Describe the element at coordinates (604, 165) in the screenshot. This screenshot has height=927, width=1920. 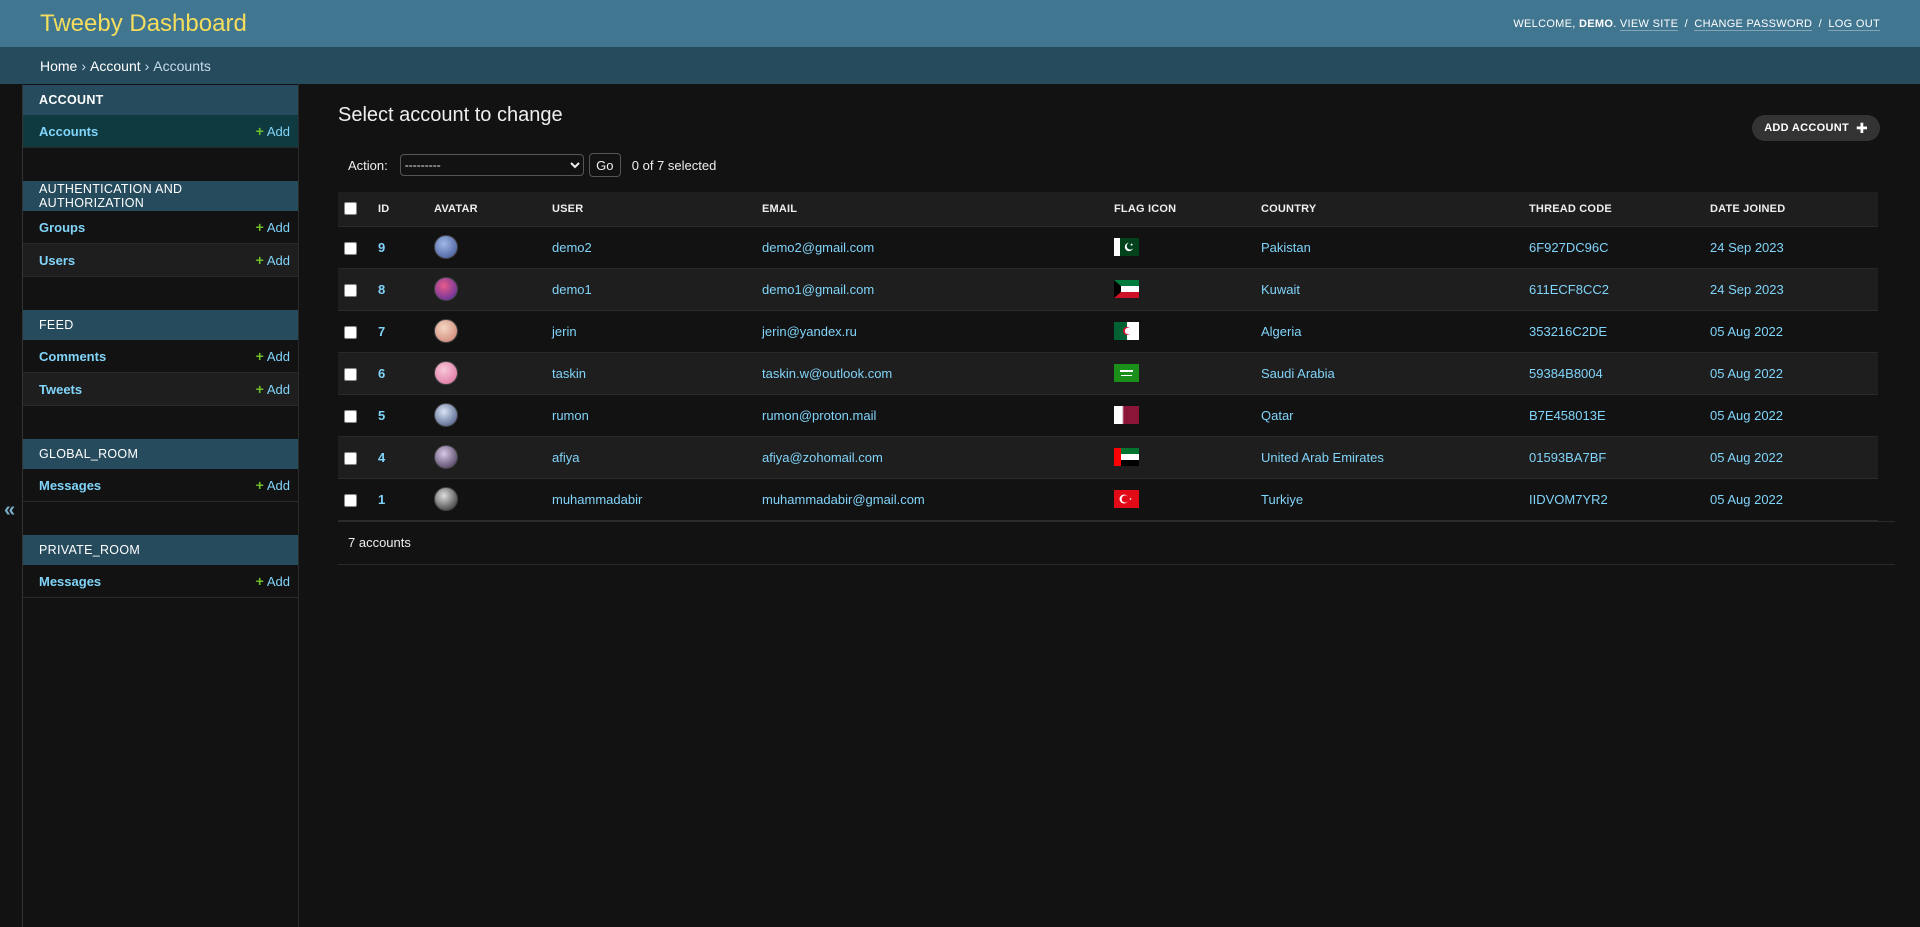
I see `go-button: Go` at that location.